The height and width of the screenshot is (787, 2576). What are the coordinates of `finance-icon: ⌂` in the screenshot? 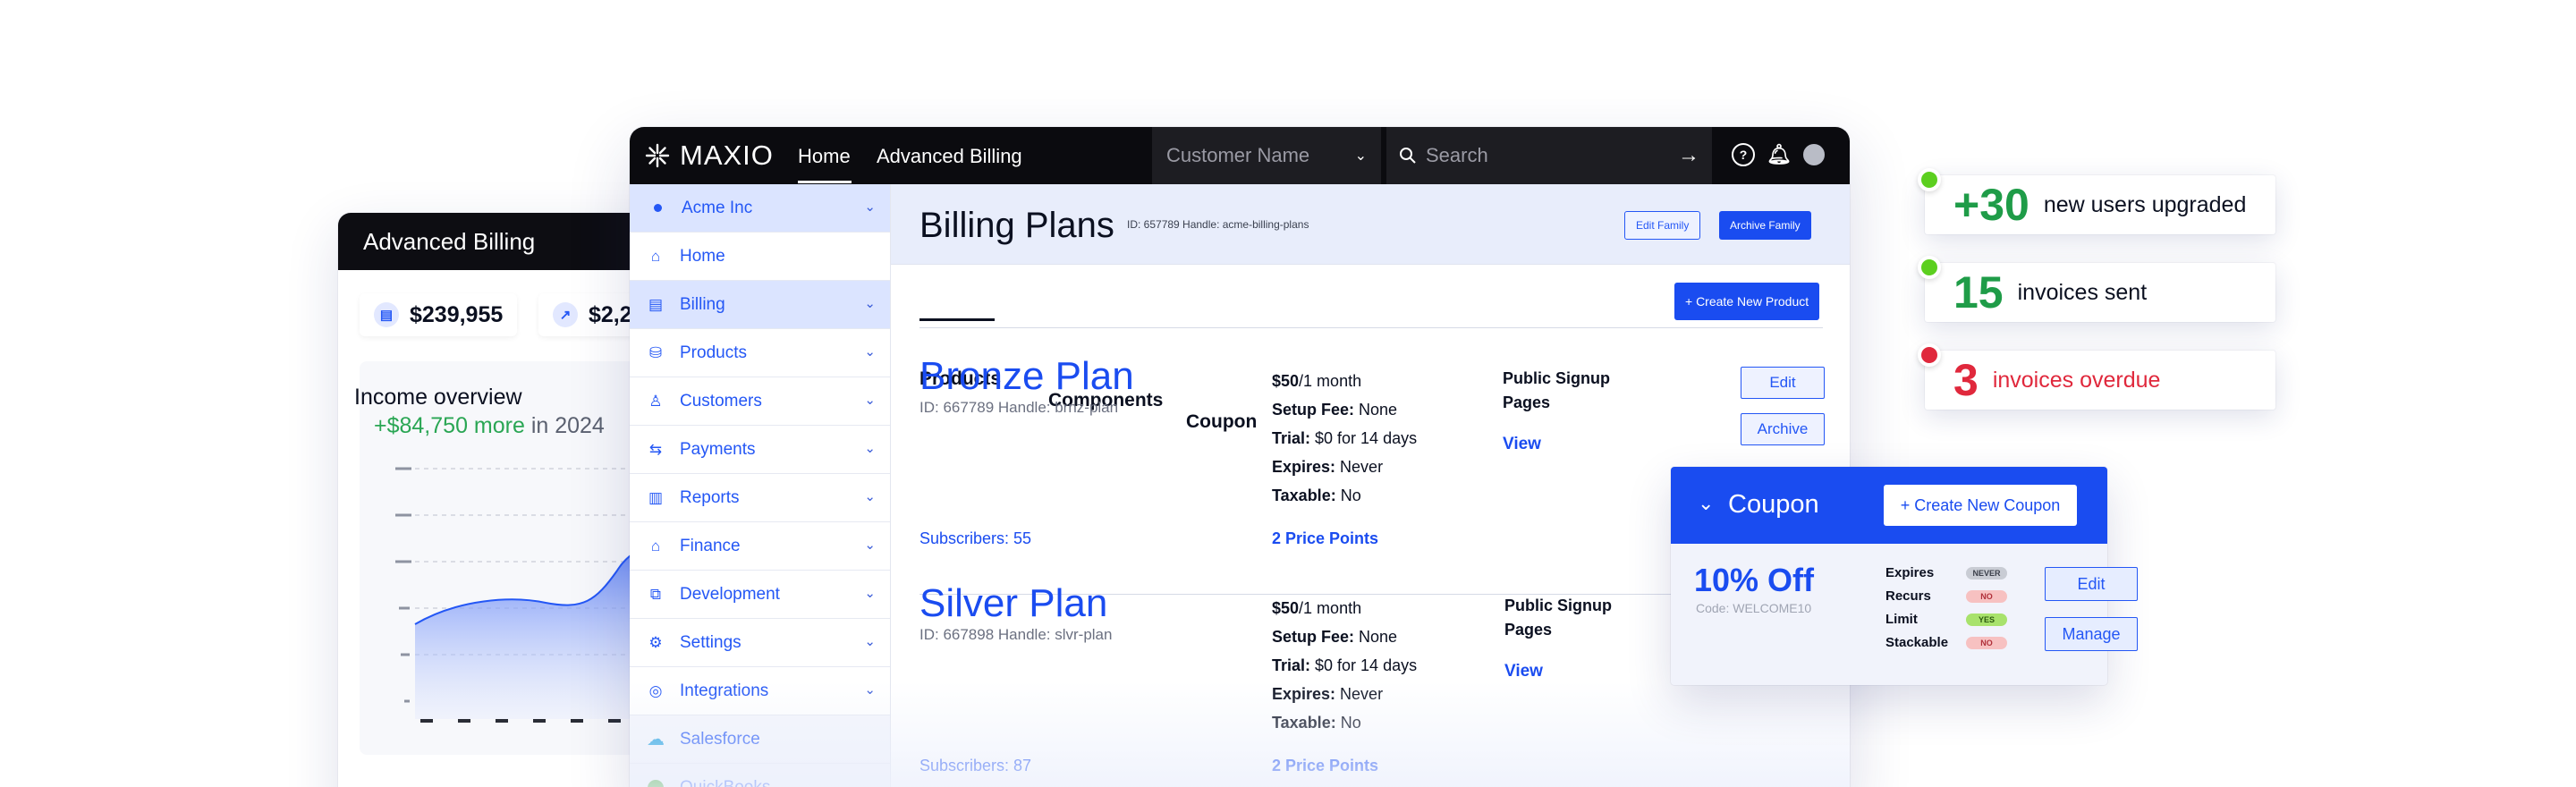 It's located at (655, 545).